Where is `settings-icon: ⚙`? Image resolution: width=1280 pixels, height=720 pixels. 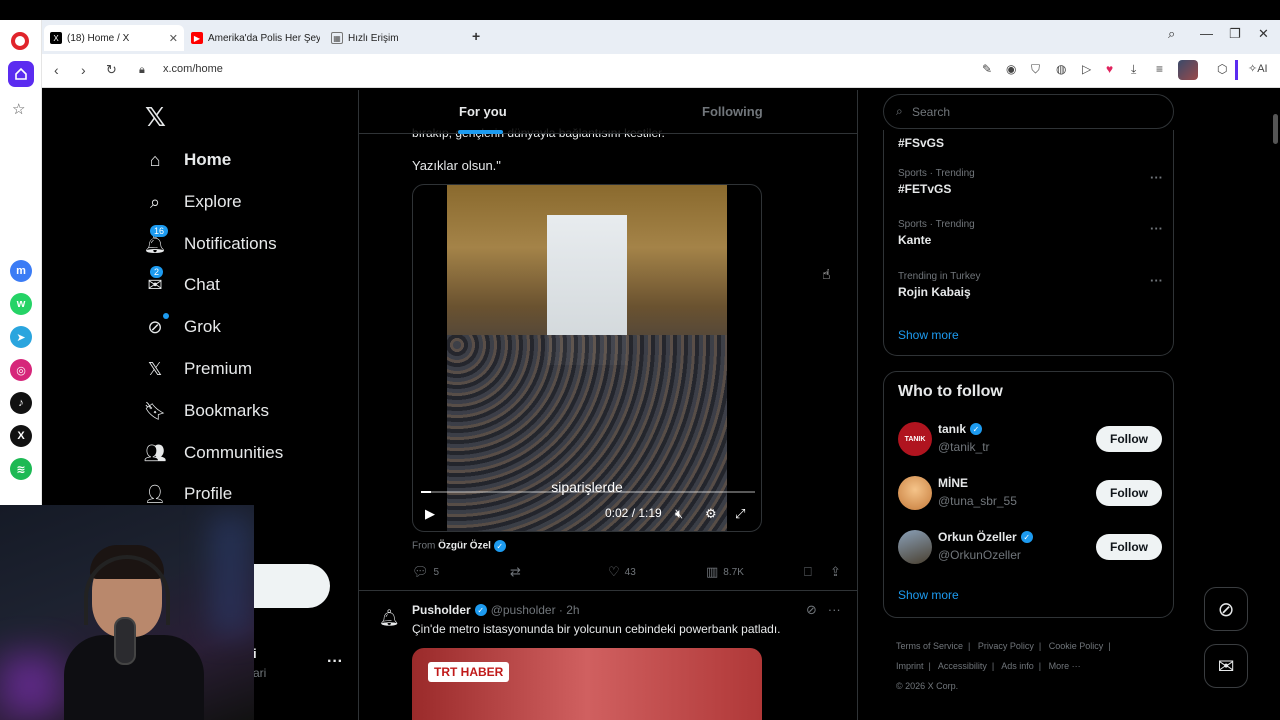
settings-icon: ⚙ is located at coordinates (711, 514).